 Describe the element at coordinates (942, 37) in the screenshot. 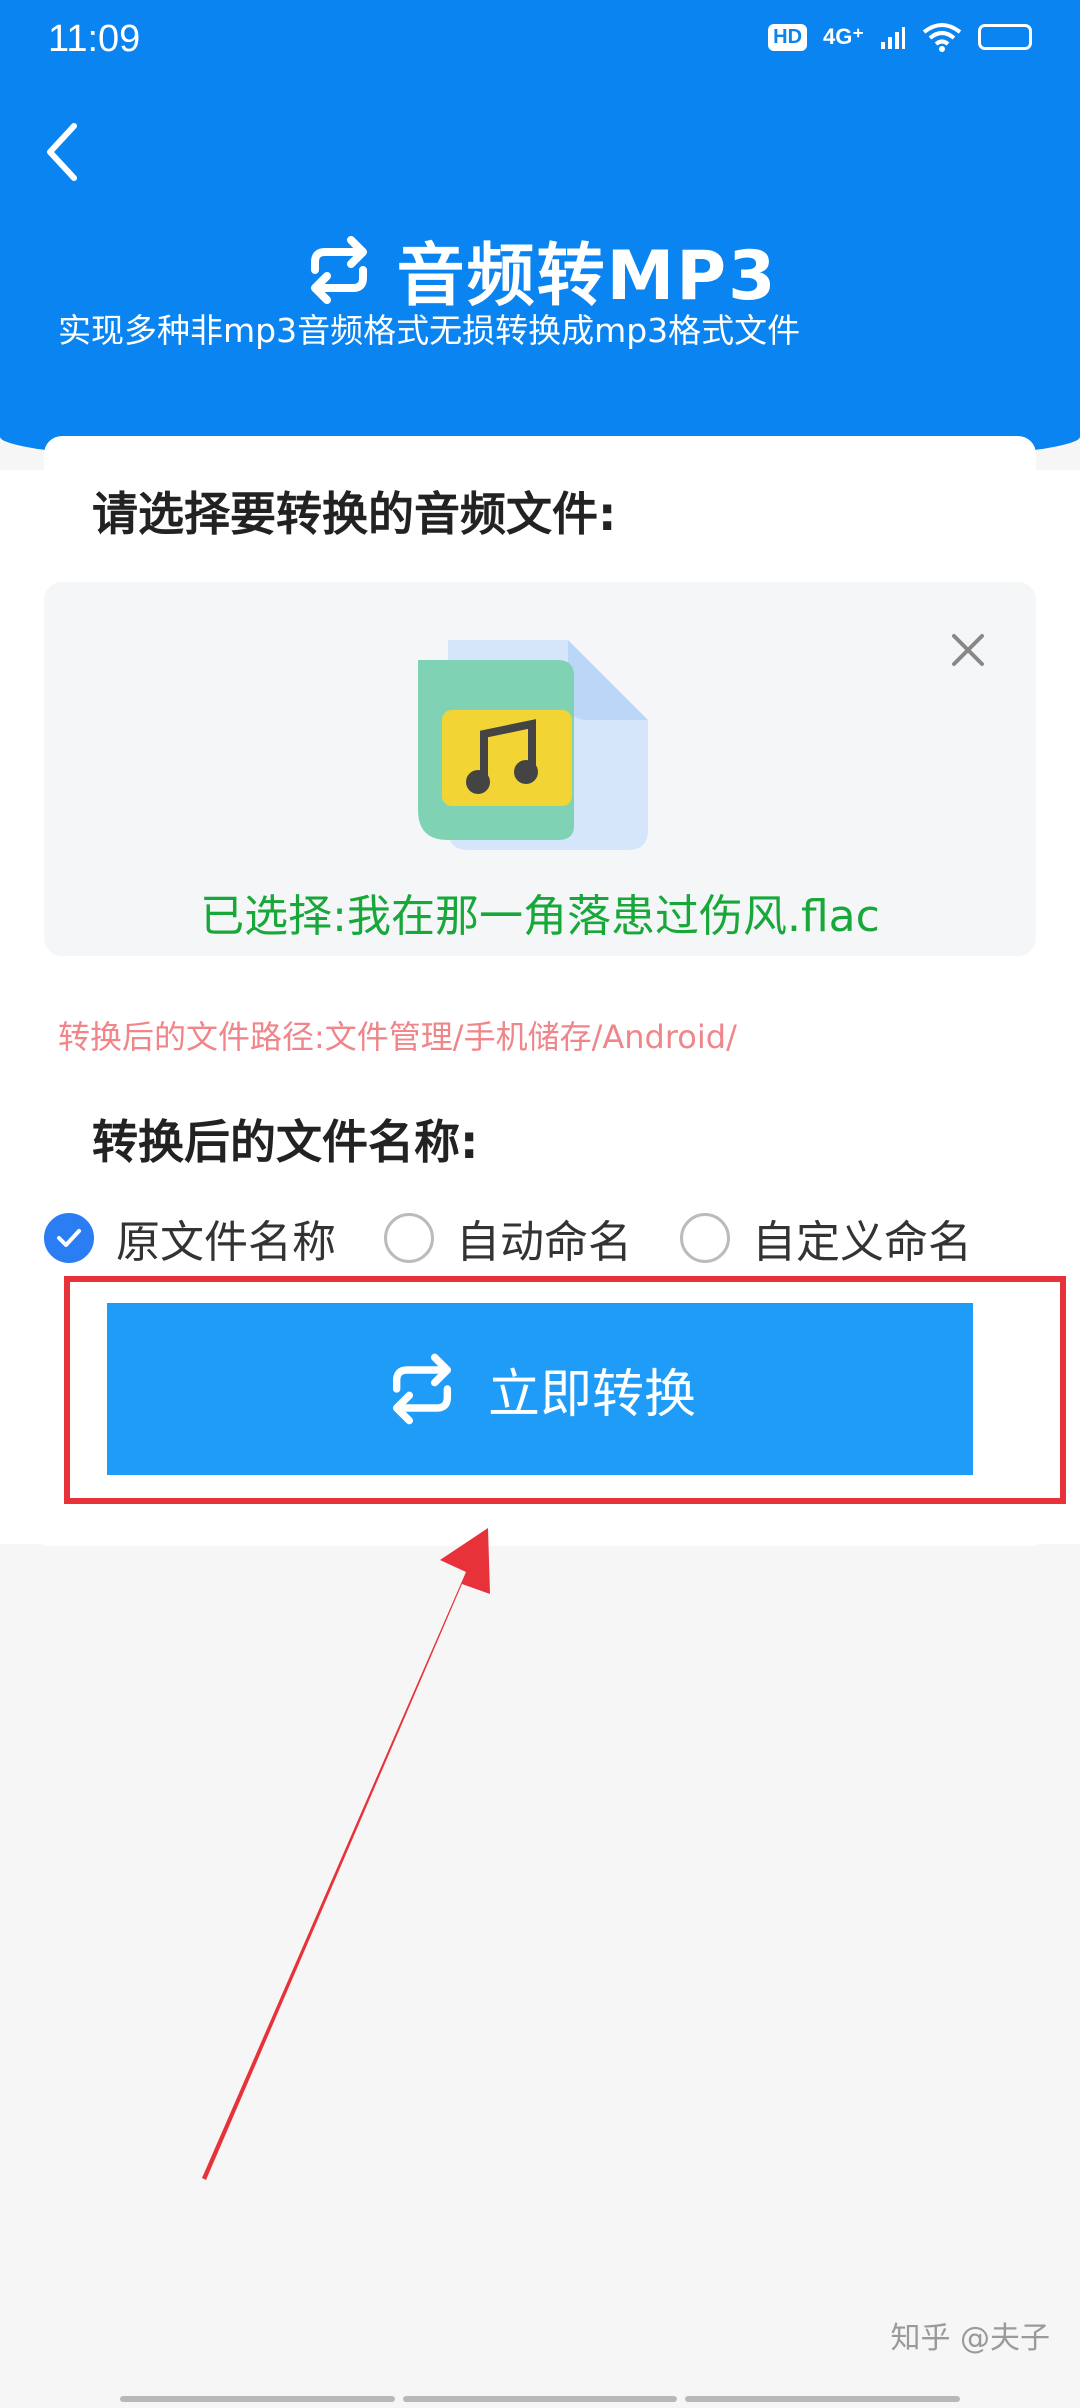

I see `wifi-icon` at that location.